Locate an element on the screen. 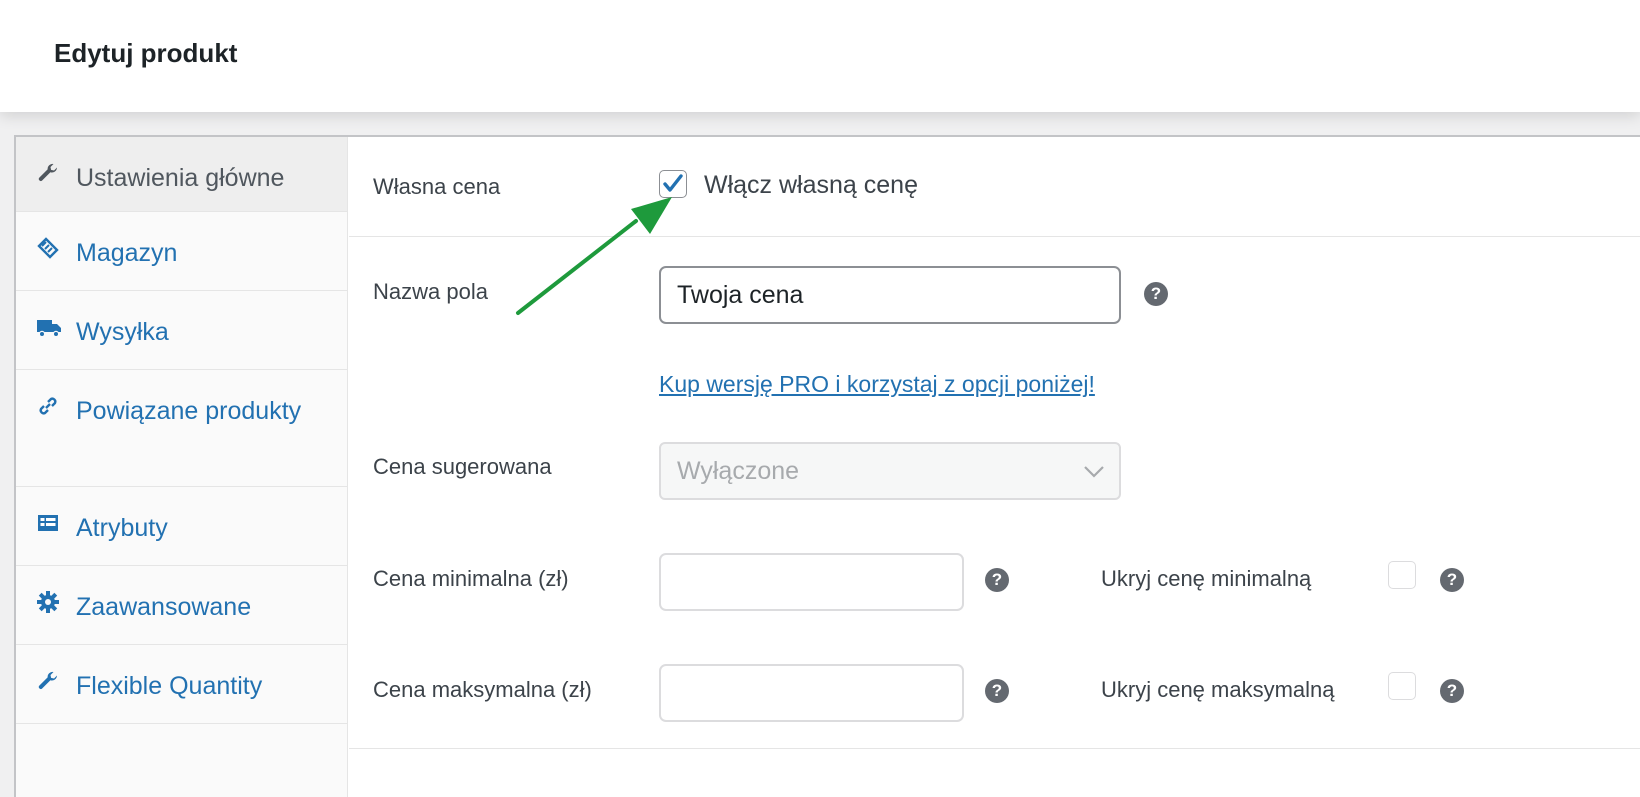  tab-label: Atrybuty is located at coordinates (122, 528).